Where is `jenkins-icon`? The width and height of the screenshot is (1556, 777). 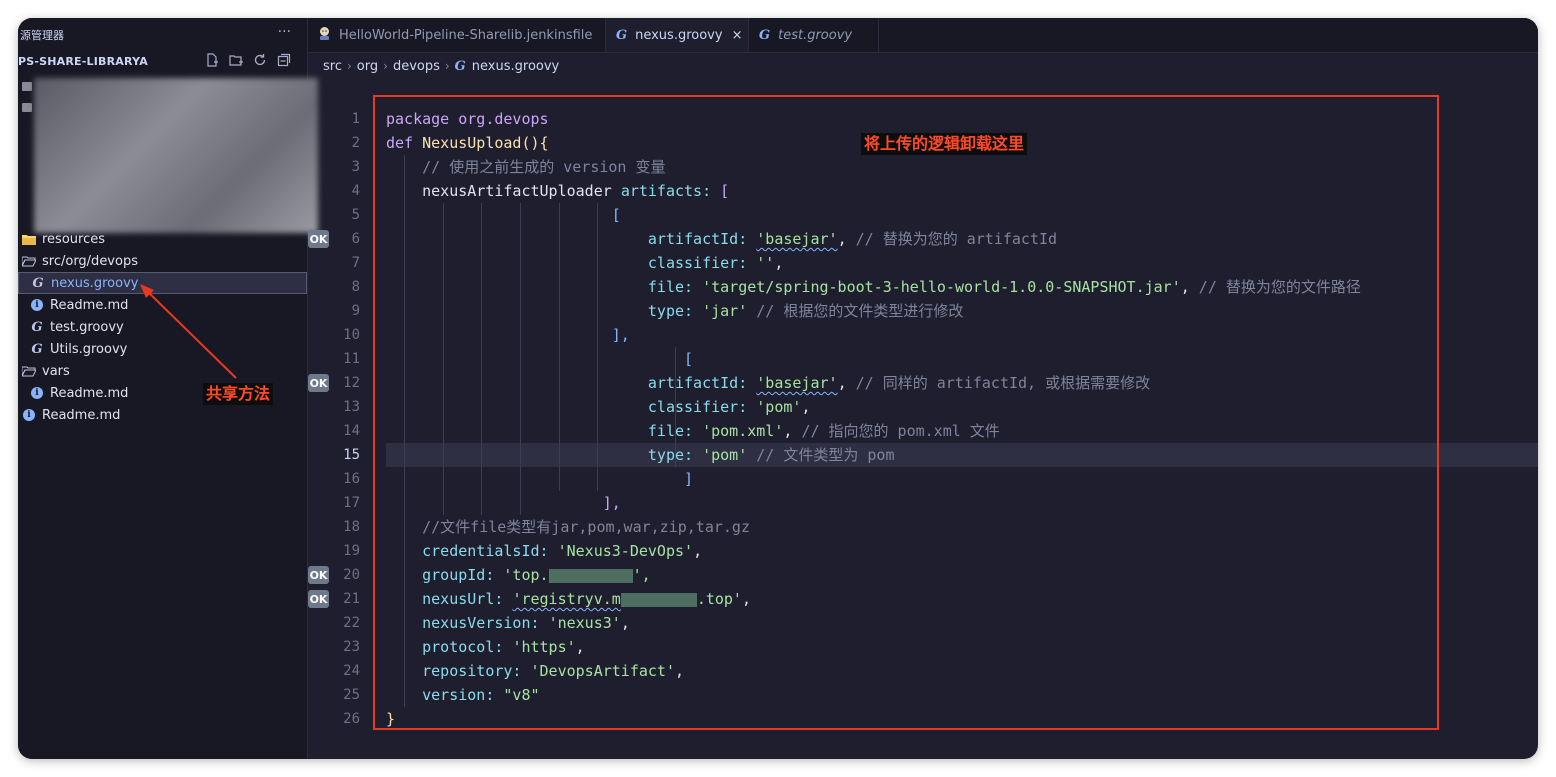
jenkins-icon is located at coordinates (324, 35).